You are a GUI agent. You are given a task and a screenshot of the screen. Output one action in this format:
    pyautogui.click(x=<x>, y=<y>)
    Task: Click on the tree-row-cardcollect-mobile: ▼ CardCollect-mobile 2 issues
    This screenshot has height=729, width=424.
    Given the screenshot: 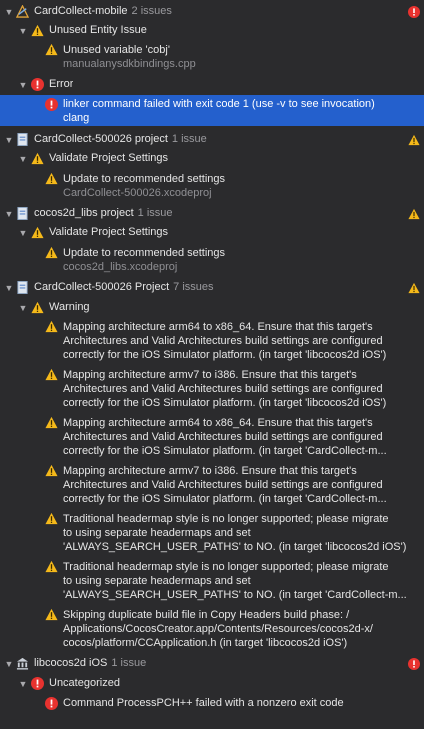 What is the action you would take?
    pyautogui.click(x=212, y=11)
    